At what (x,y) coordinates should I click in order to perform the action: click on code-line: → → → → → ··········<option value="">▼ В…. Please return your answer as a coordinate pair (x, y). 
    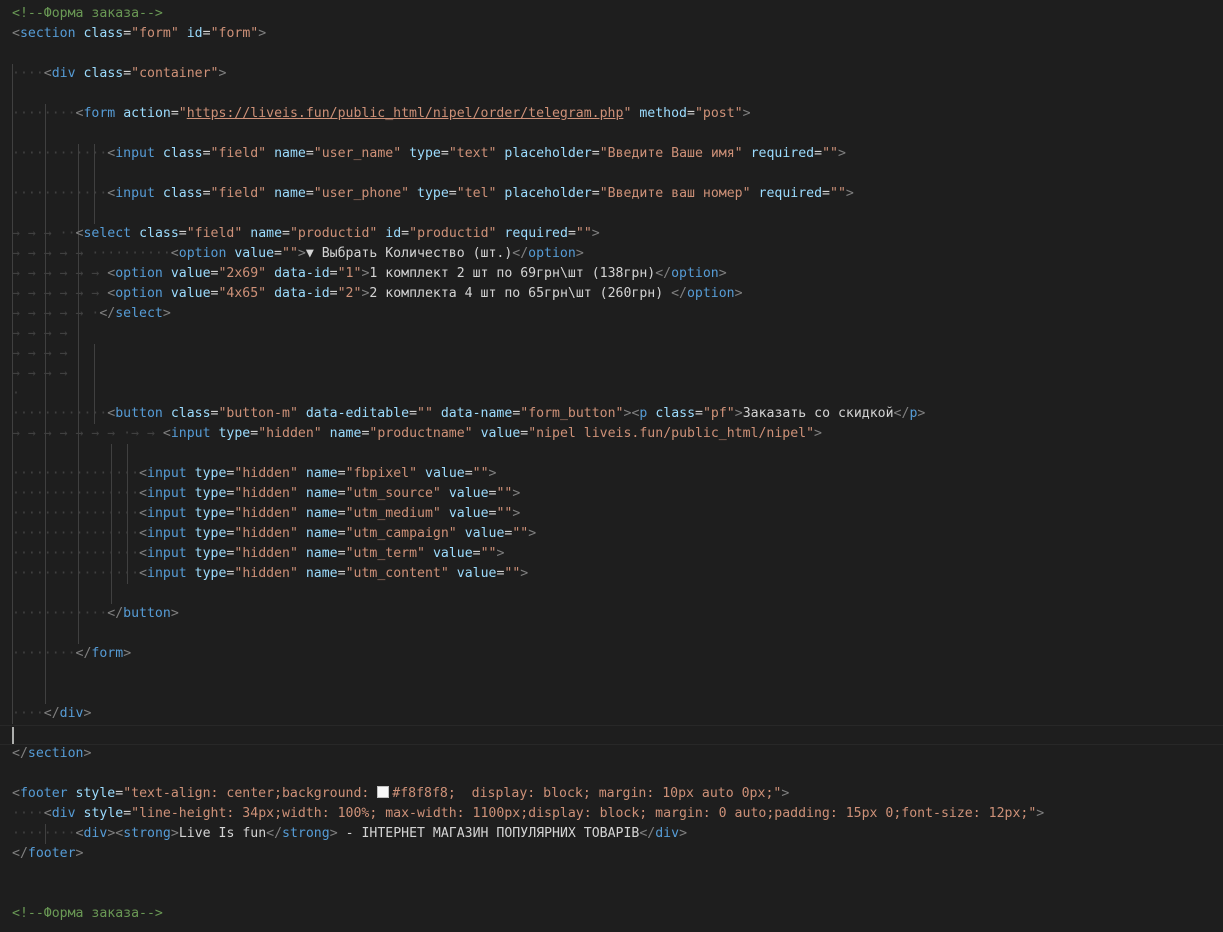
    Looking at the image, I should click on (298, 254).